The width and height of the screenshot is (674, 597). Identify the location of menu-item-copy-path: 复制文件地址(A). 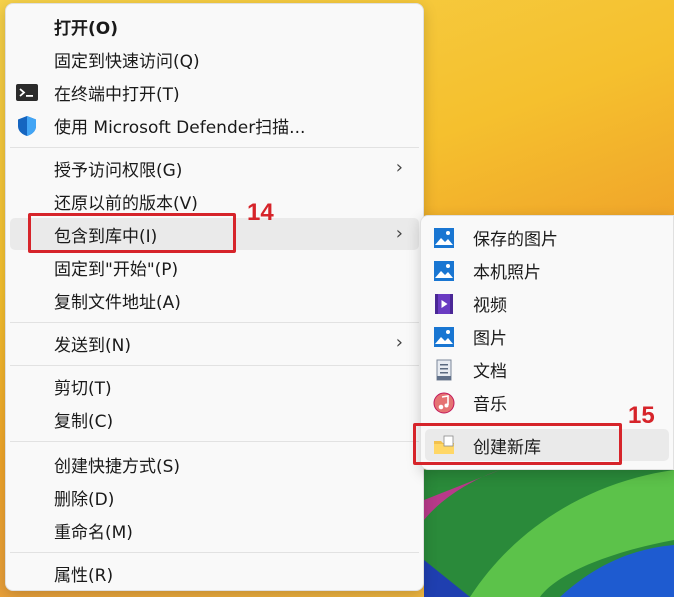
(214, 300).